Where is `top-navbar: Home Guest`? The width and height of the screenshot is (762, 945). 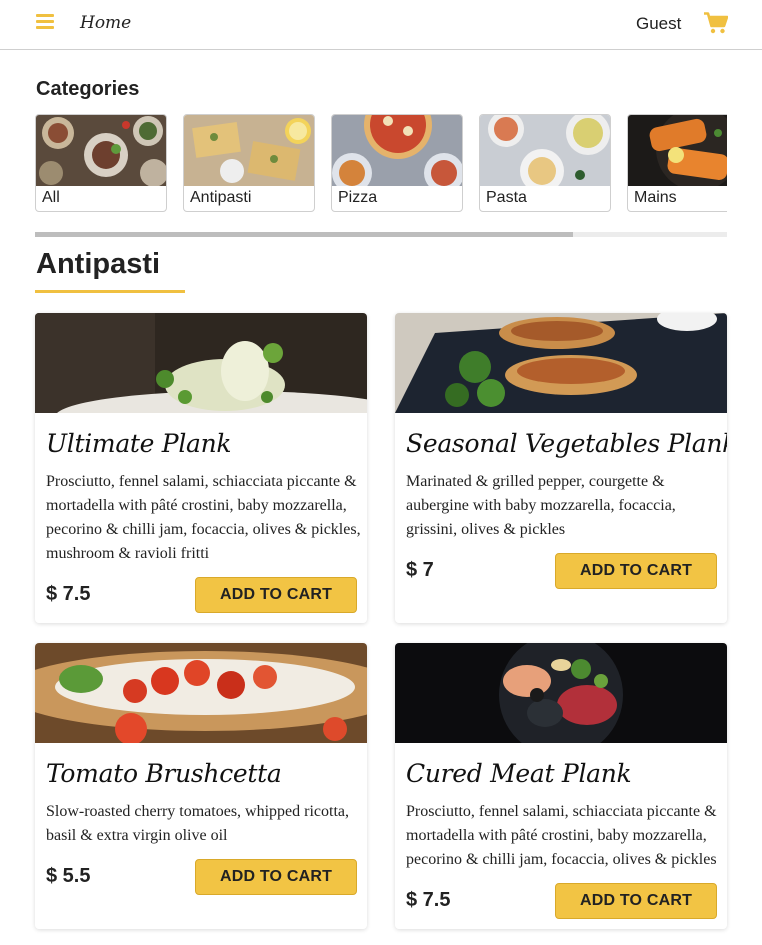 top-navbar: Home Guest is located at coordinates (381, 25).